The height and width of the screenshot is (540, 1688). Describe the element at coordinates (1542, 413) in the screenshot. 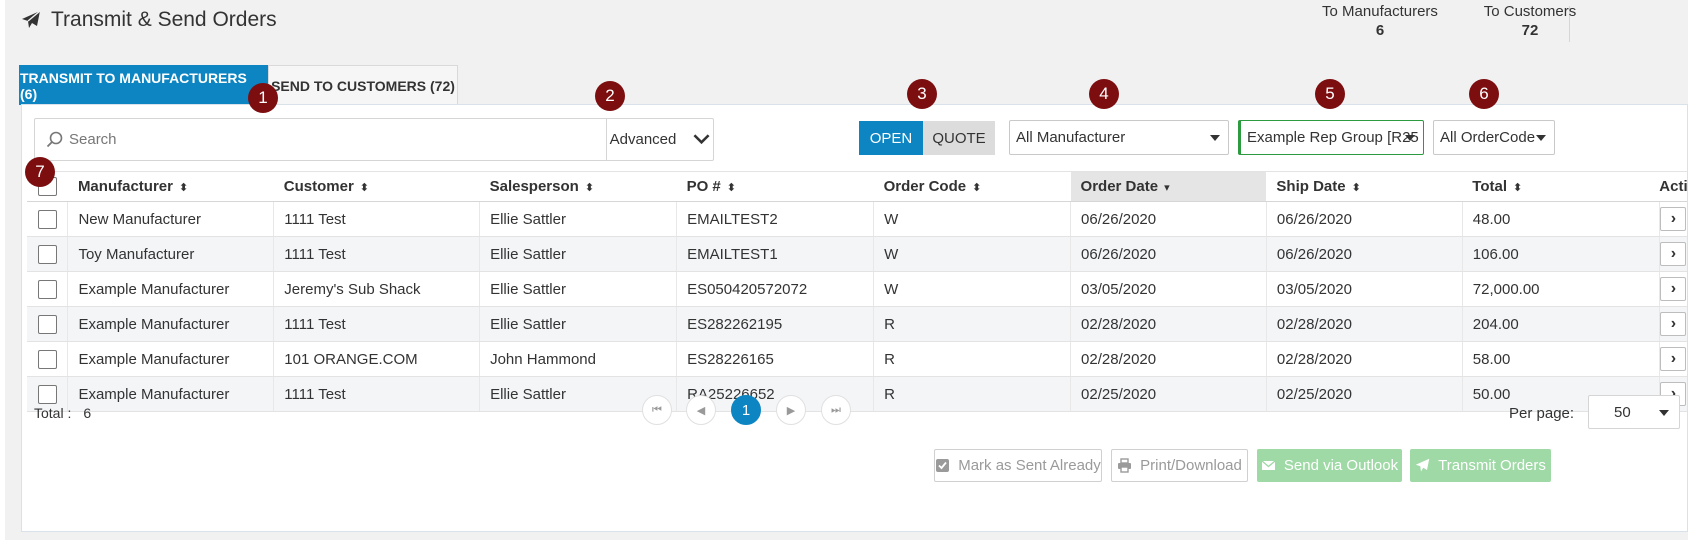

I see `per-page-label: Per page:` at that location.